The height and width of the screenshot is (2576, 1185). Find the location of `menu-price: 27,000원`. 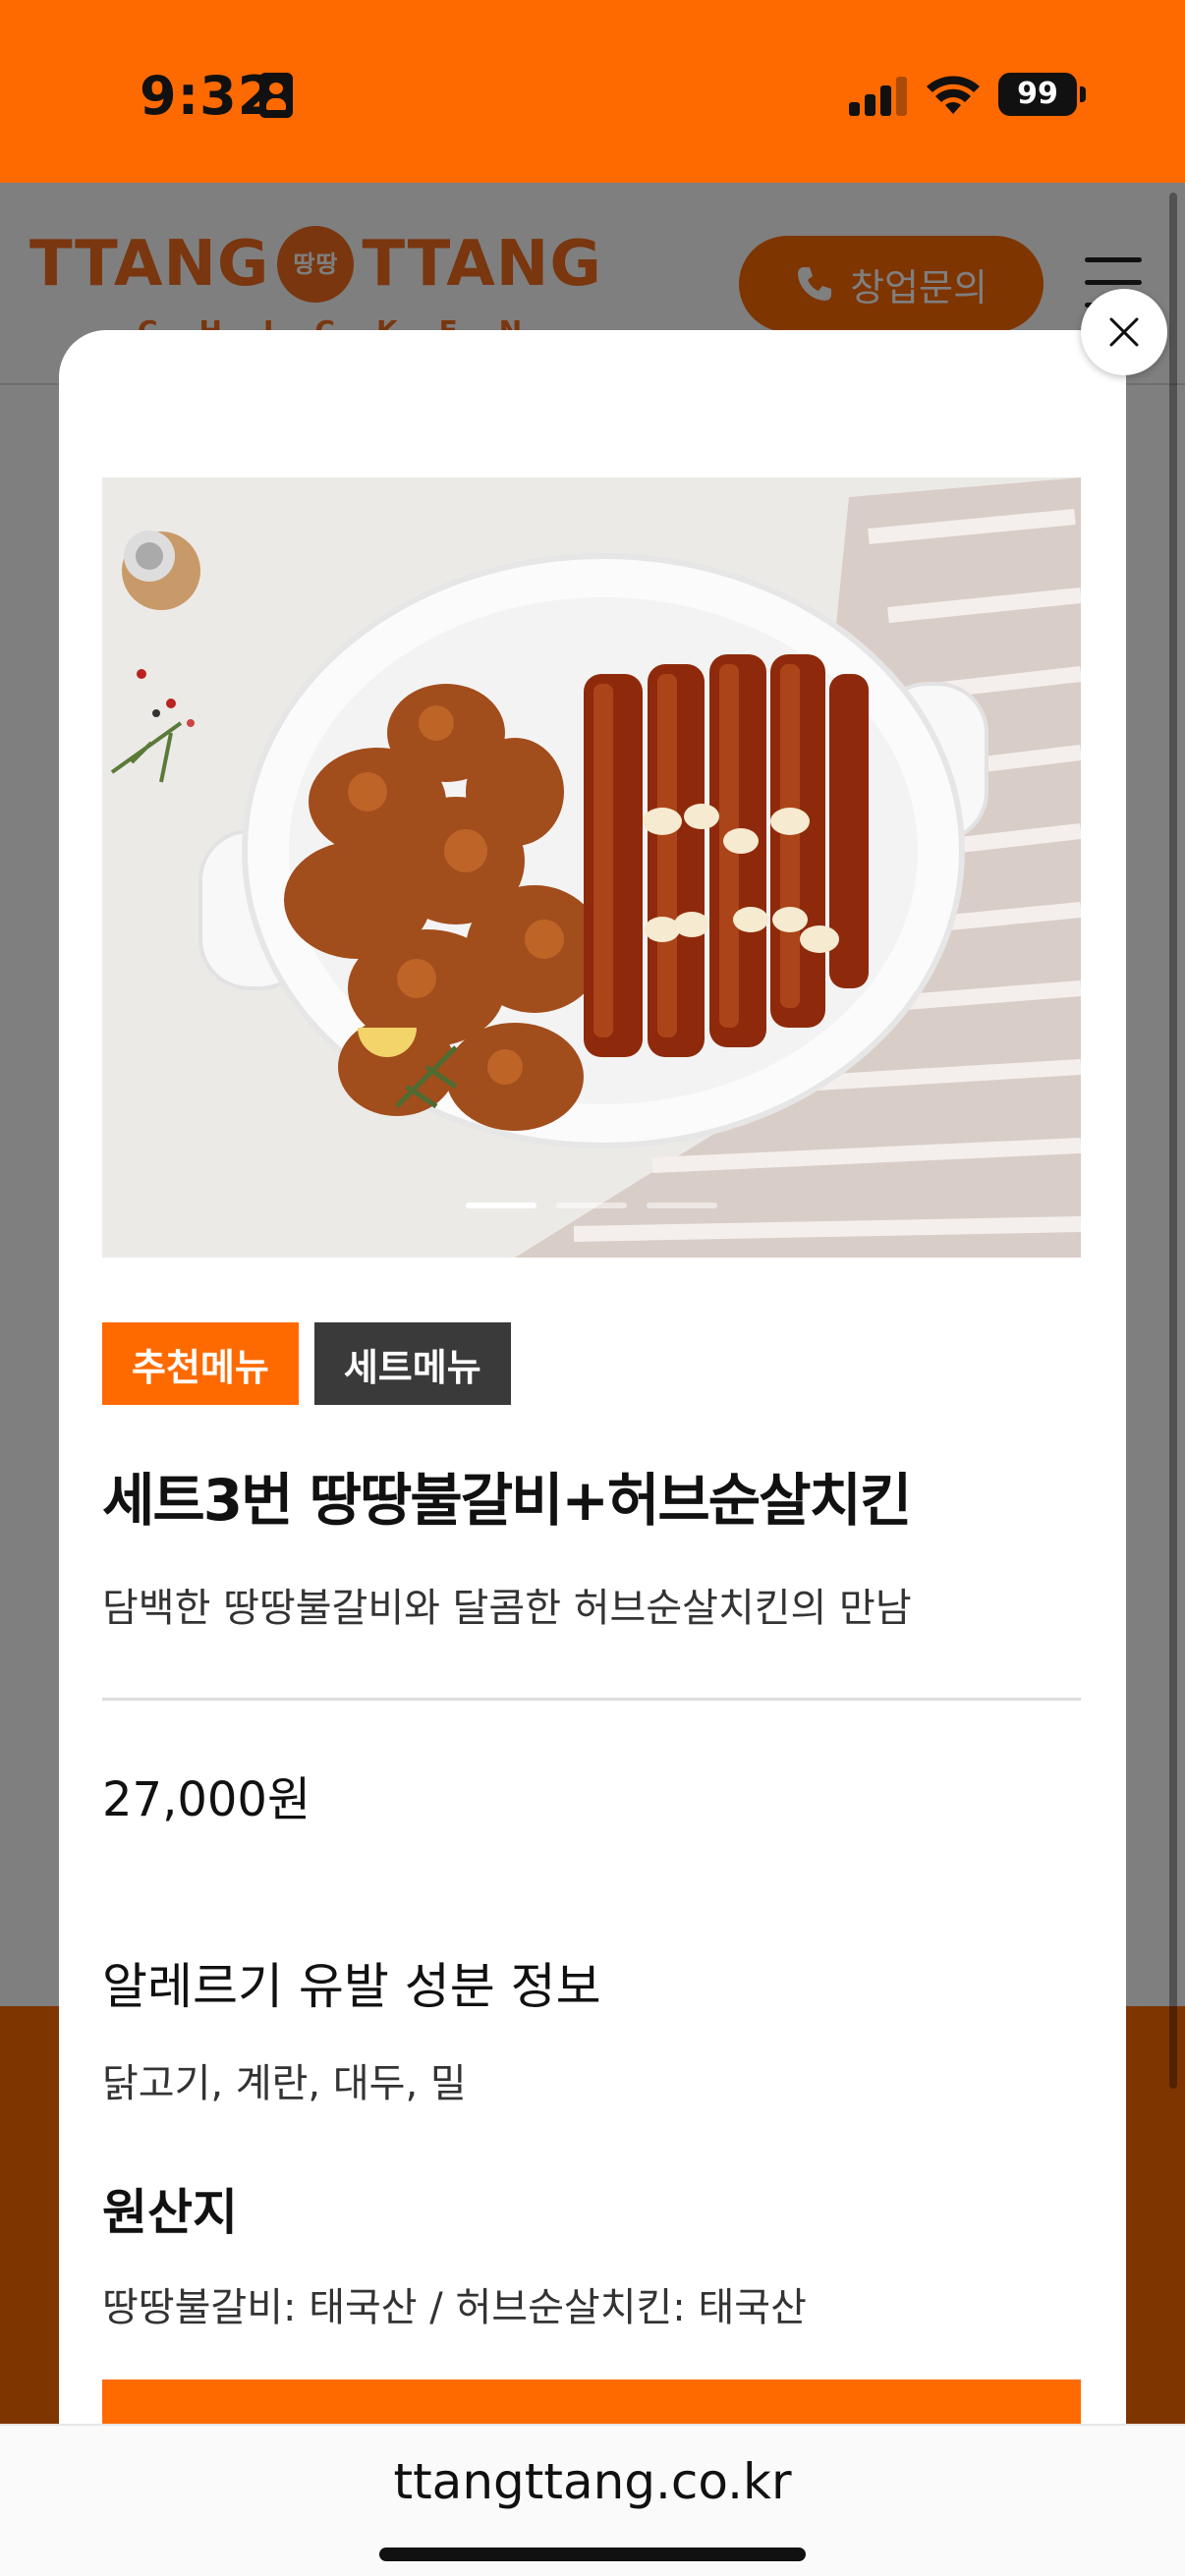

menu-price: 27,000원 is located at coordinates (207, 1799).